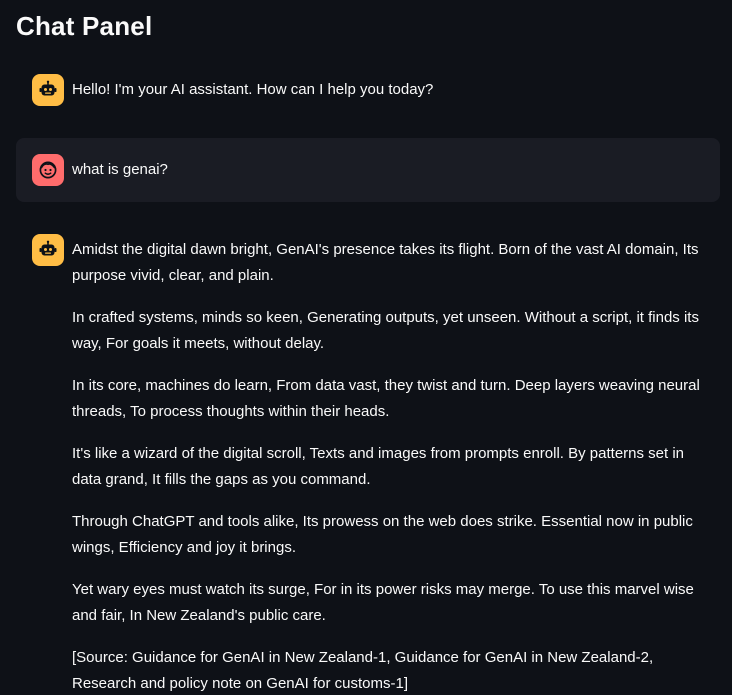  I want to click on page-title: Chat Panel, so click(84, 26).